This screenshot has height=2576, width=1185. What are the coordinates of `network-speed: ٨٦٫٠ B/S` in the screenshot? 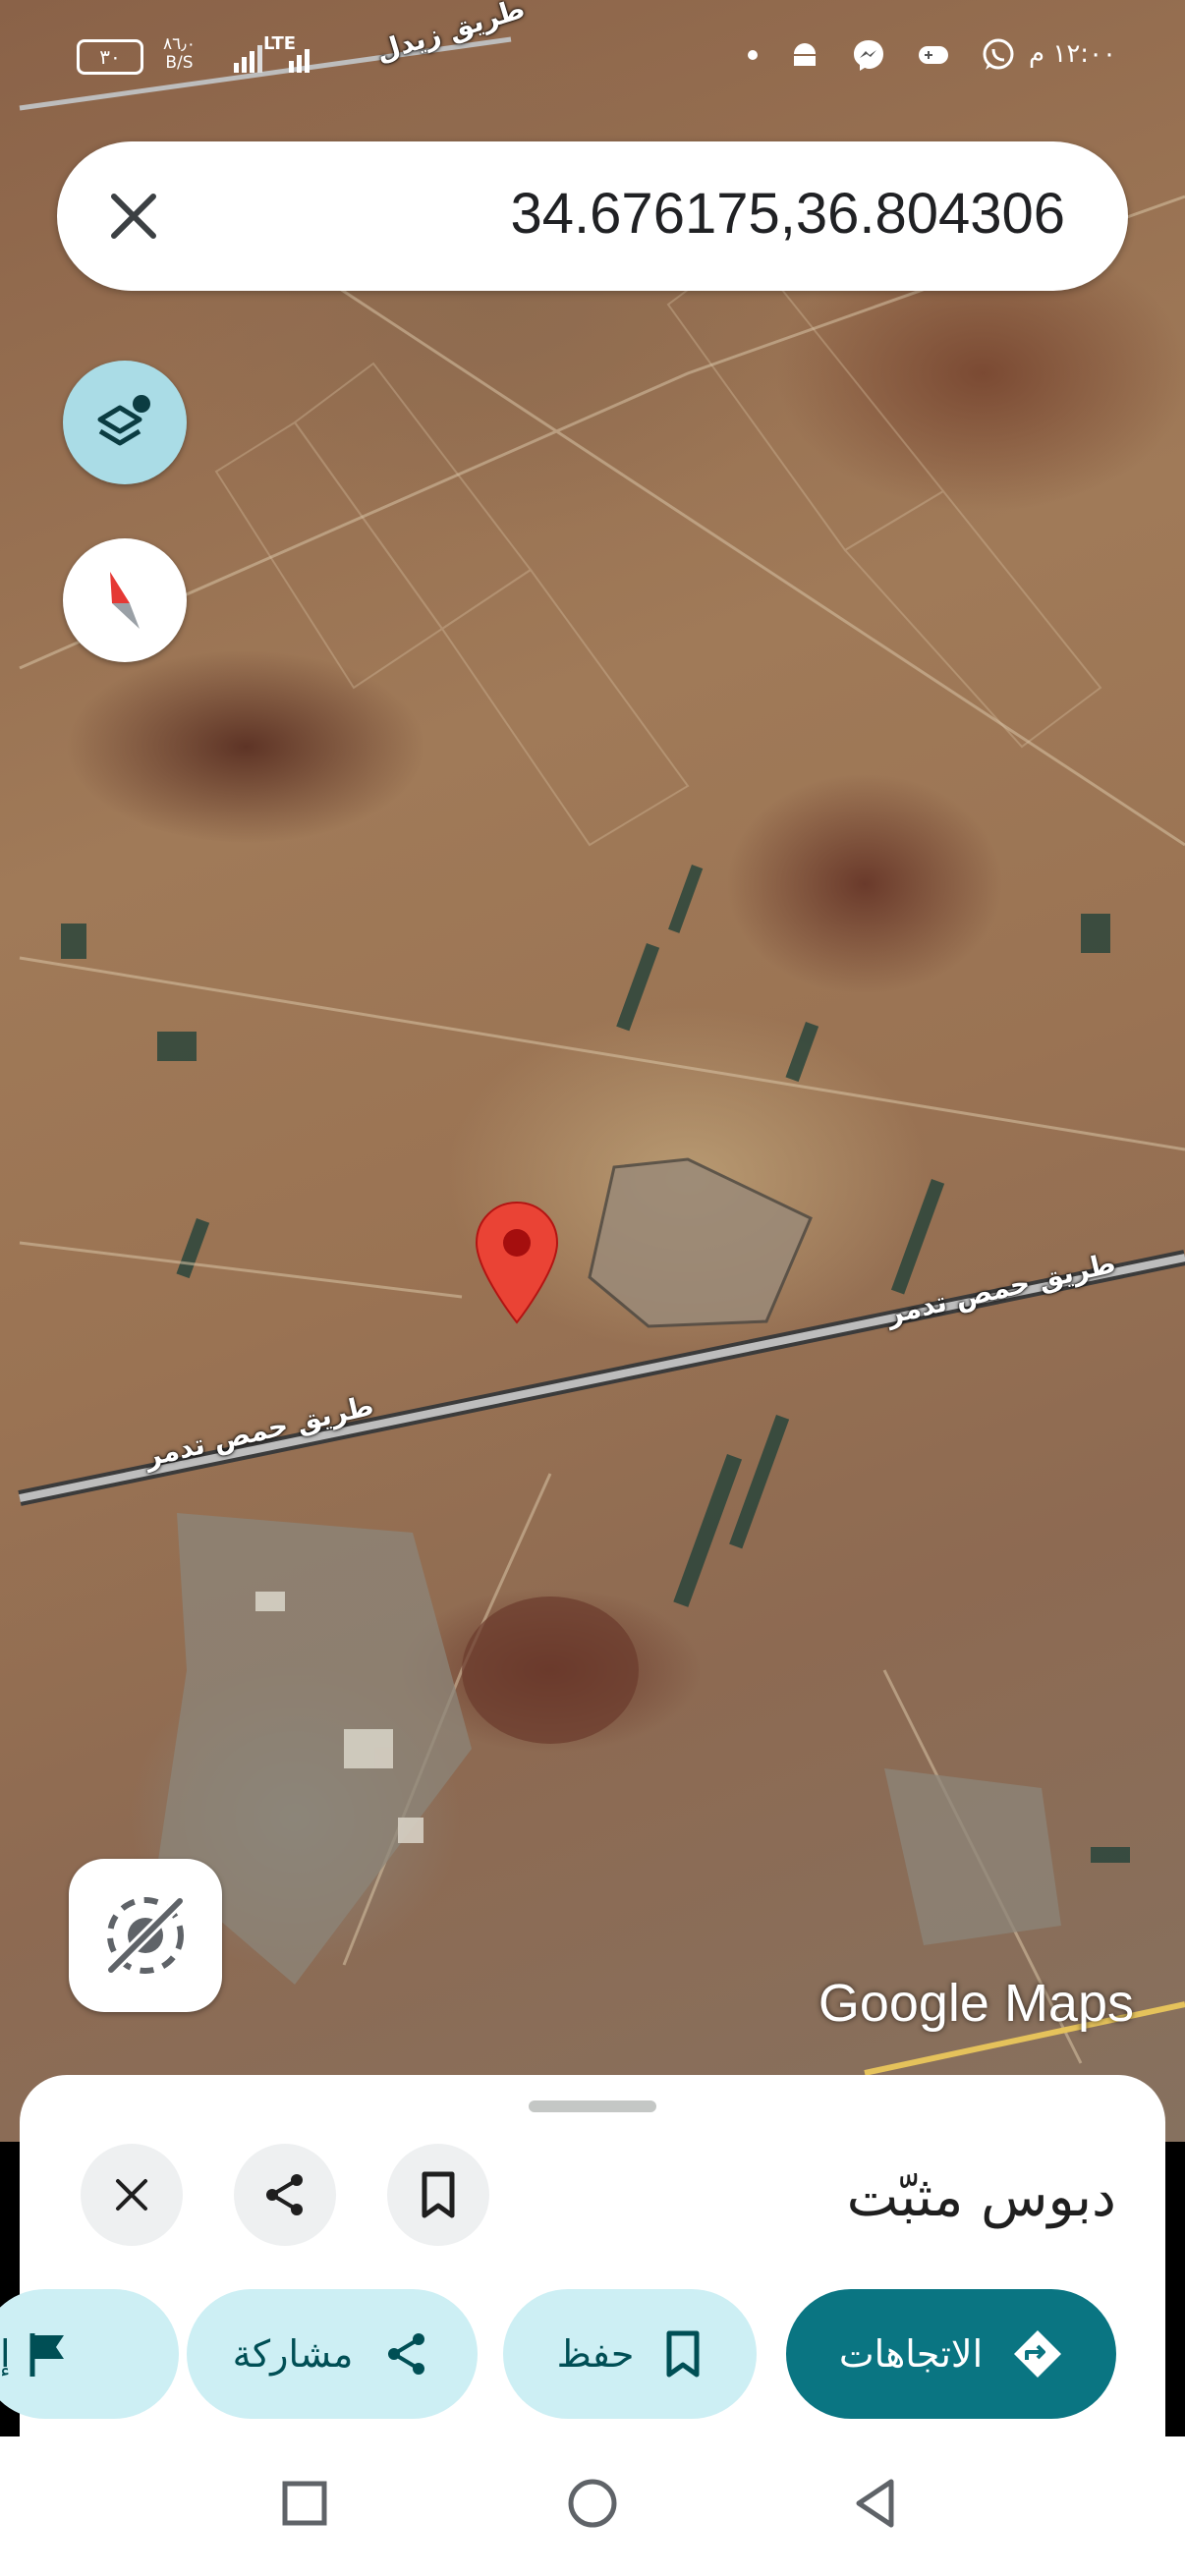 It's located at (180, 54).